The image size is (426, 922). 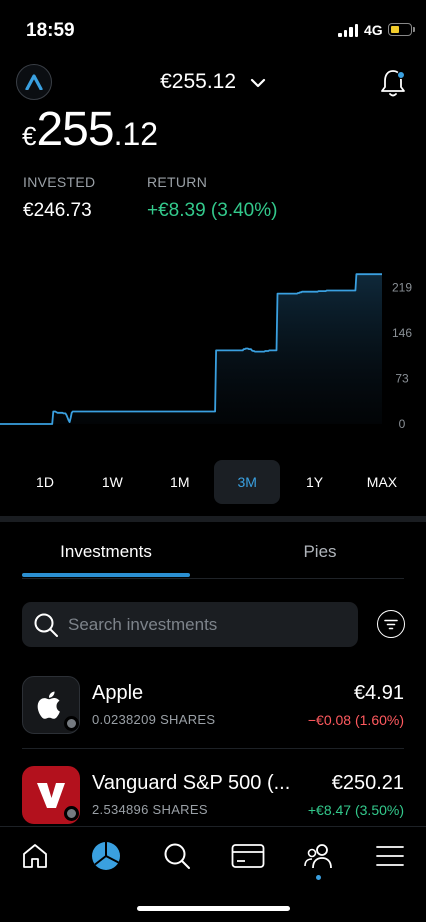 I want to click on portfolio-value-integer: 255, so click(x=75, y=129).